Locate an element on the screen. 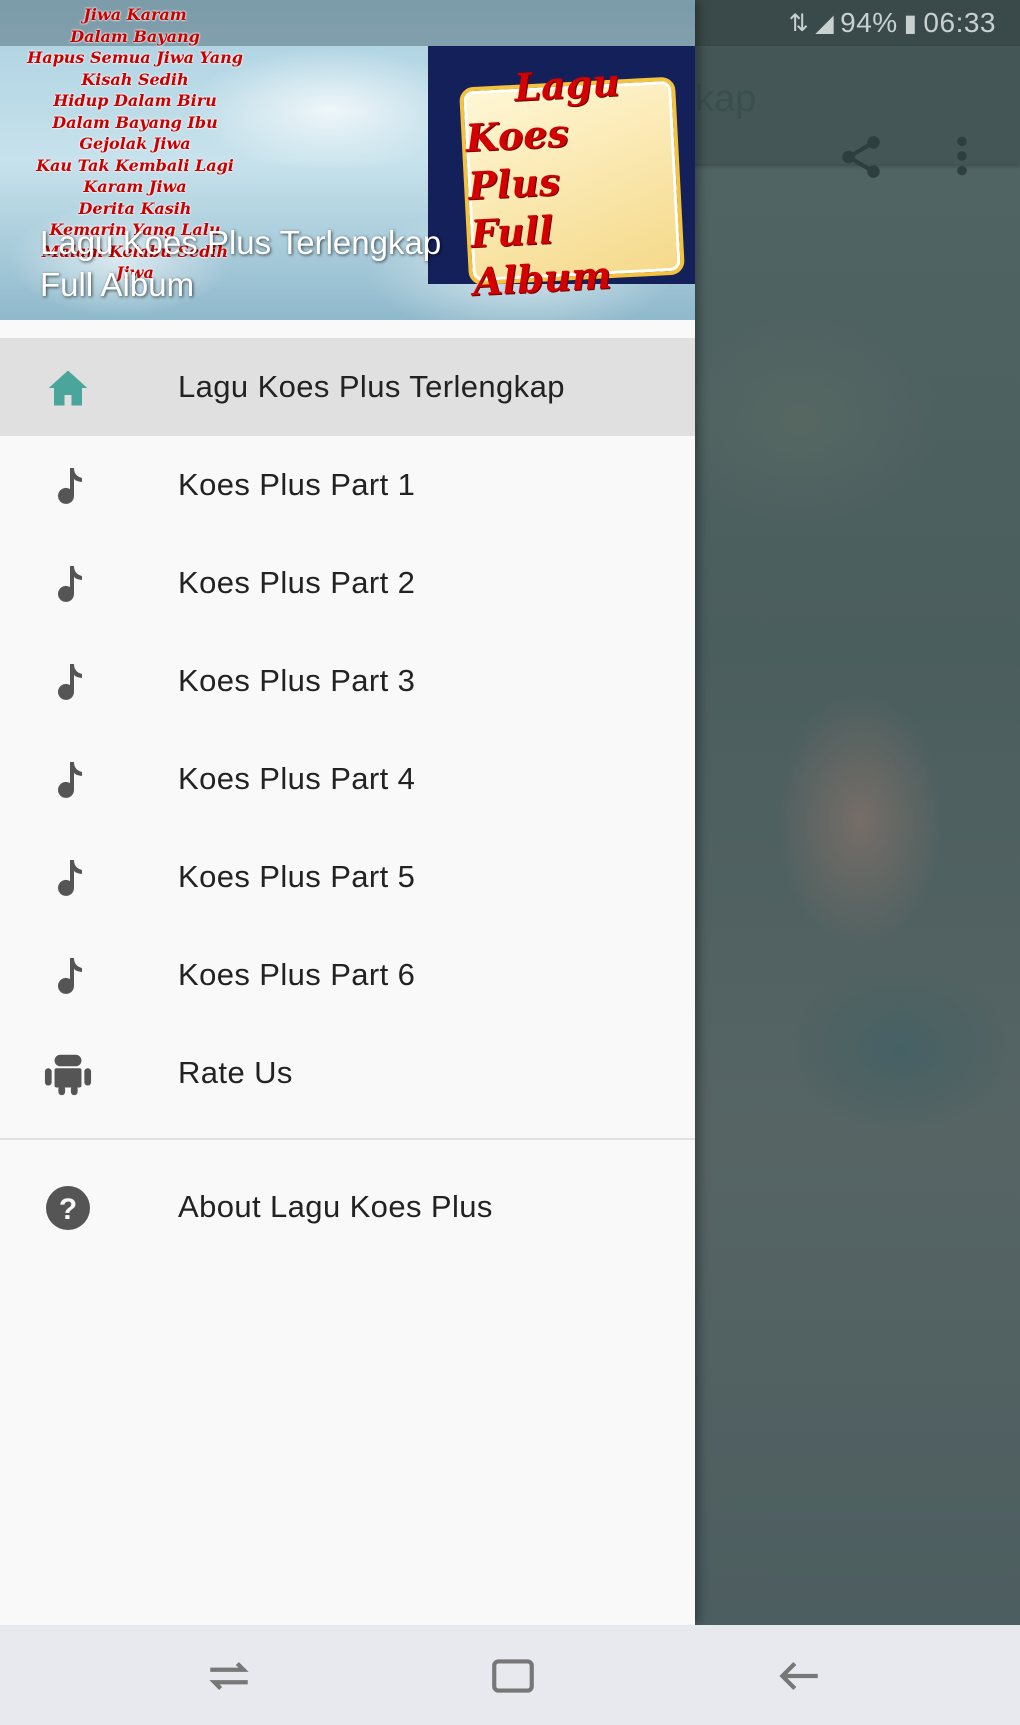 This screenshot has height=1725, width=1020. help-icon: ? is located at coordinates (68, 1208).